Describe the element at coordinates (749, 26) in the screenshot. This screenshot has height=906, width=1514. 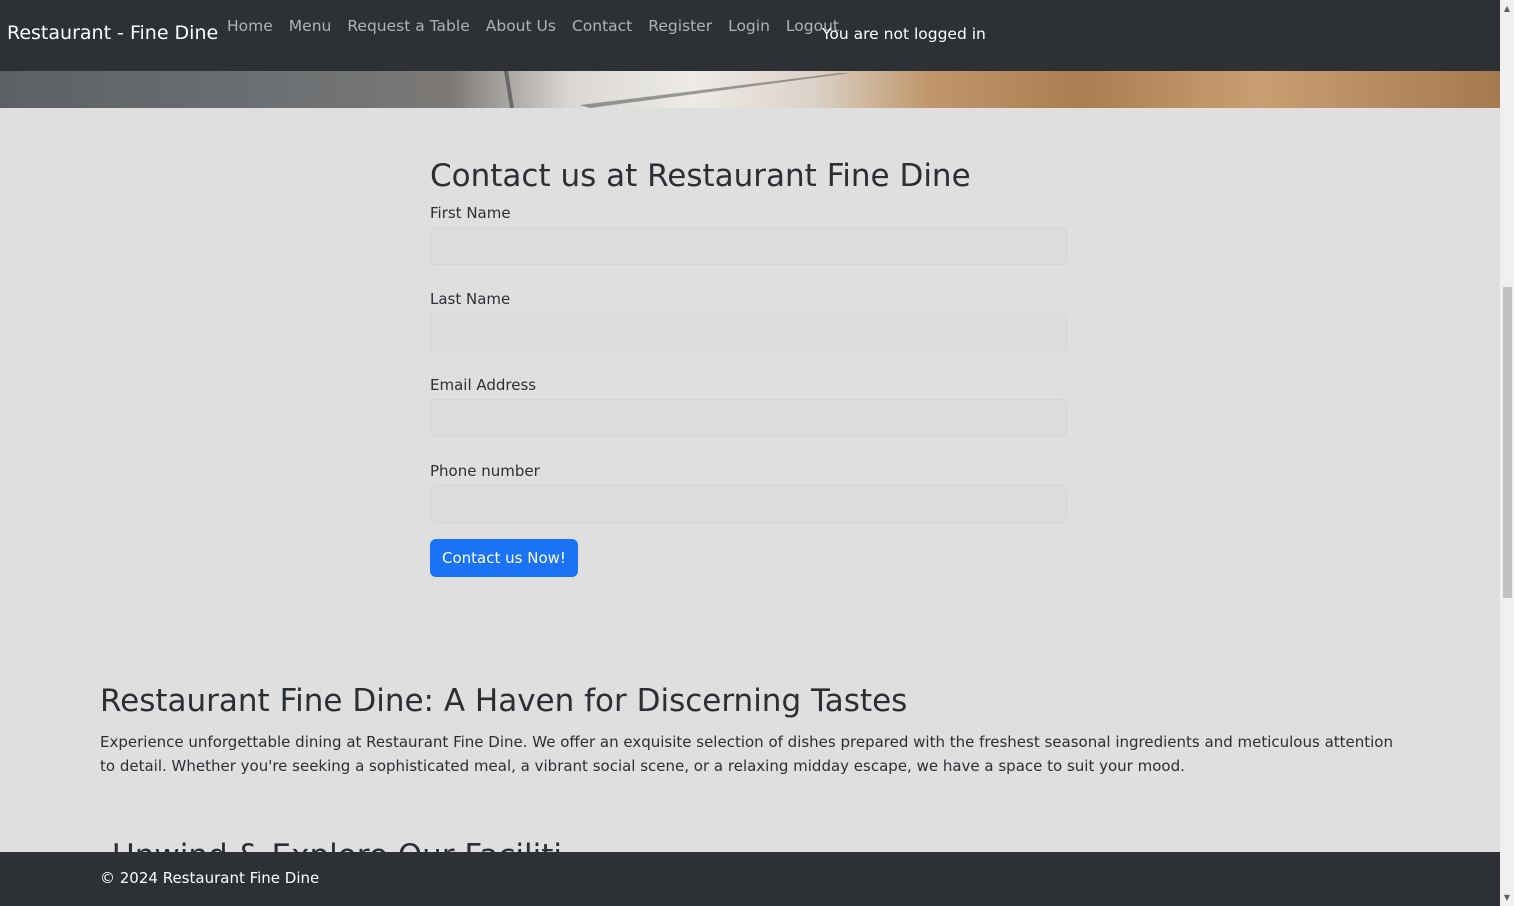
I see `nav-link-login: Login` at that location.